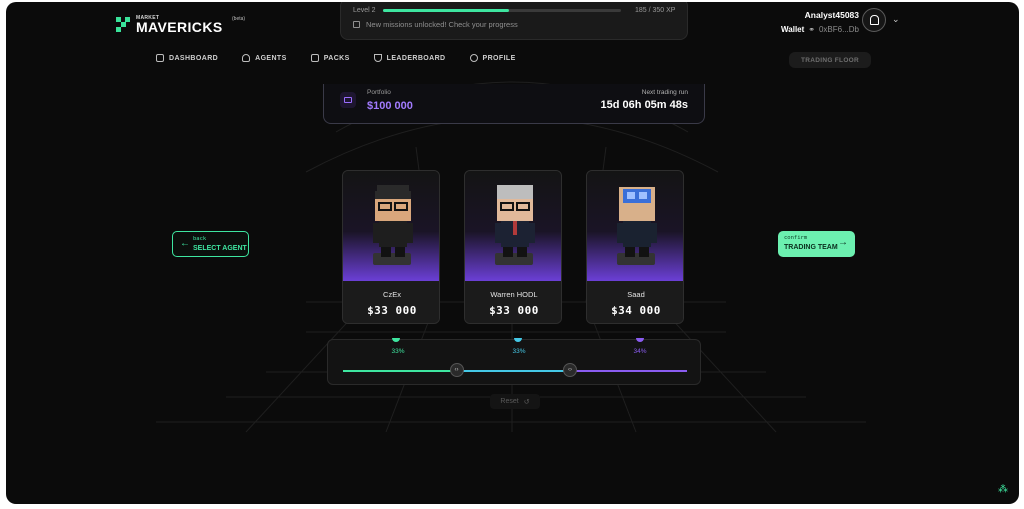  Describe the element at coordinates (637, 222) in the screenshot. I see `agent-avatar-saad` at that location.